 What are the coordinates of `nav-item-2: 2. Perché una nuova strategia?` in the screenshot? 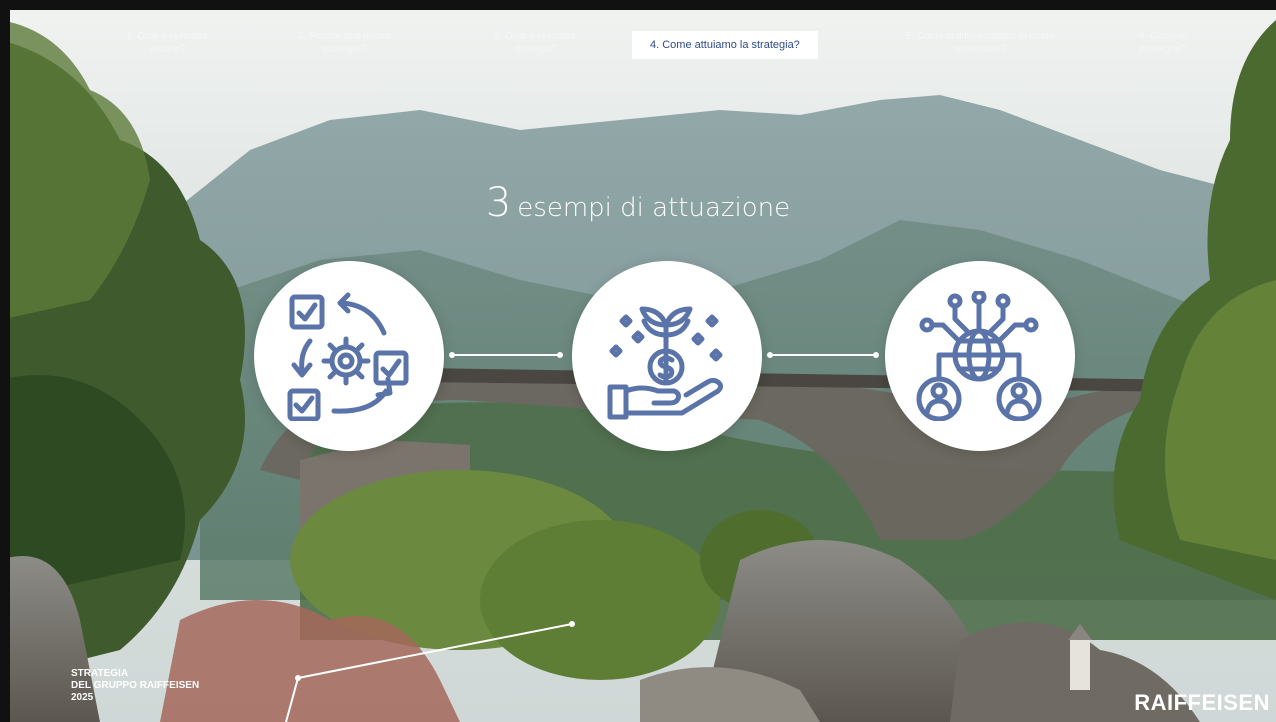 It's located at (344, 43).